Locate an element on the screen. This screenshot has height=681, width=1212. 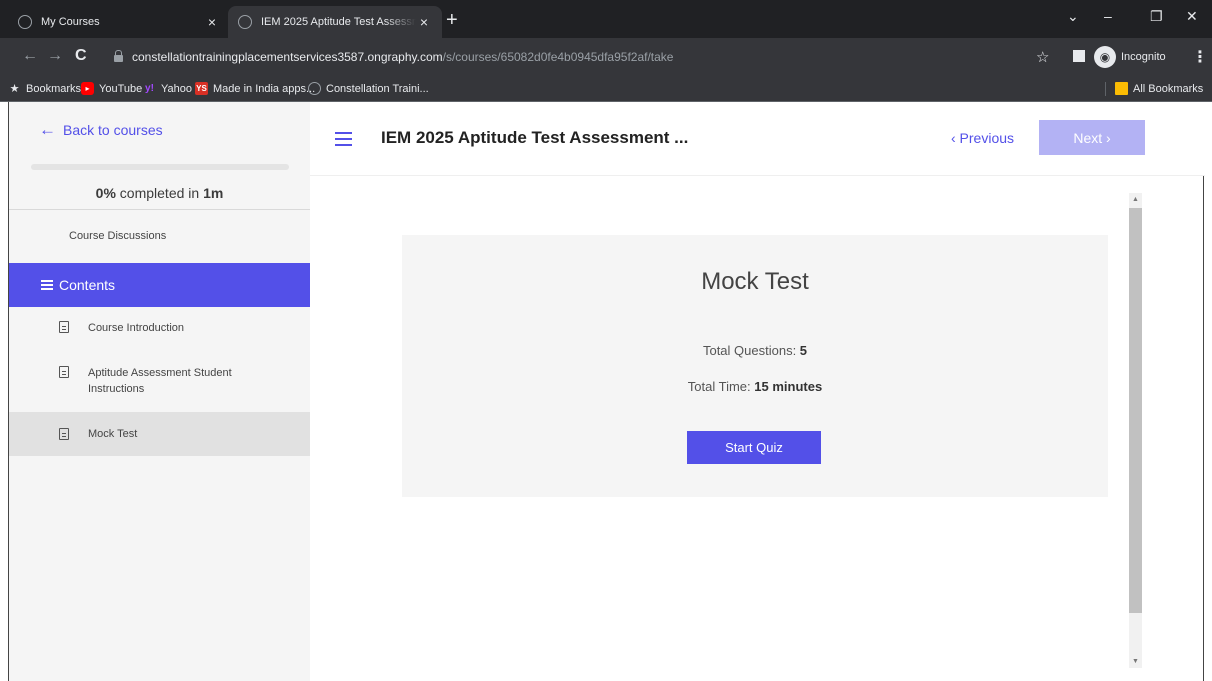
quiz-title: Mock Test is located at coordinates (755, 281).